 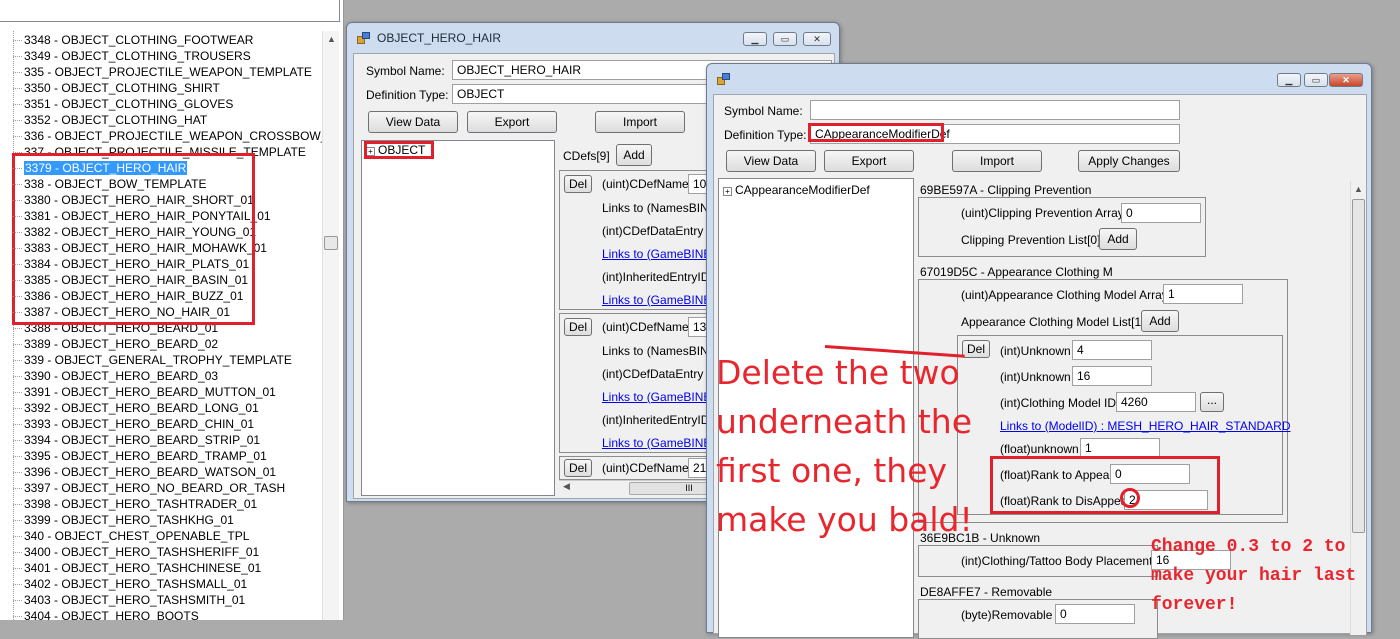 I want to click on note-line: Change 0.3 to 2 to, so click(x=1248, y=547).